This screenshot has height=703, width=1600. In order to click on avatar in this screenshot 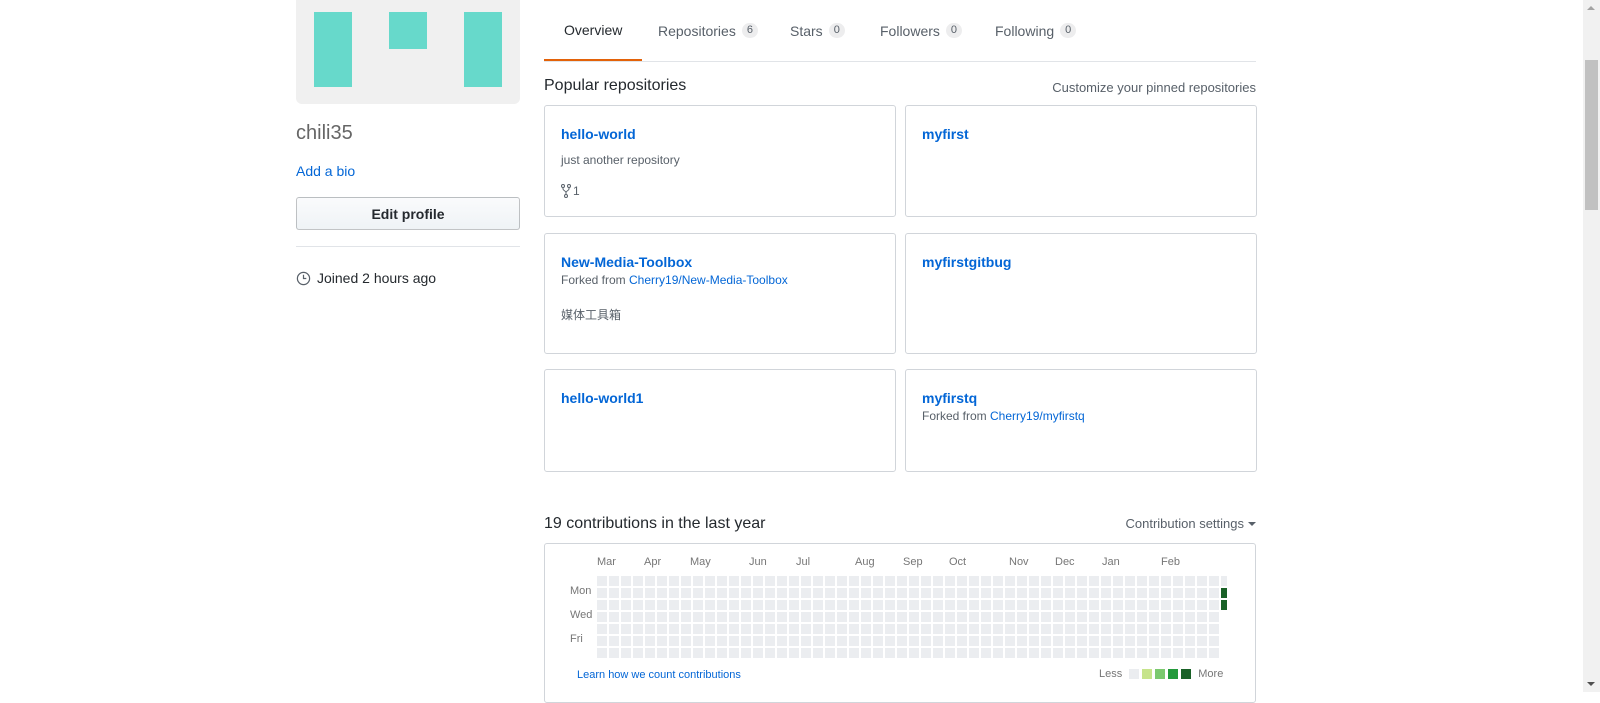, I will do `click(408, 52)`.